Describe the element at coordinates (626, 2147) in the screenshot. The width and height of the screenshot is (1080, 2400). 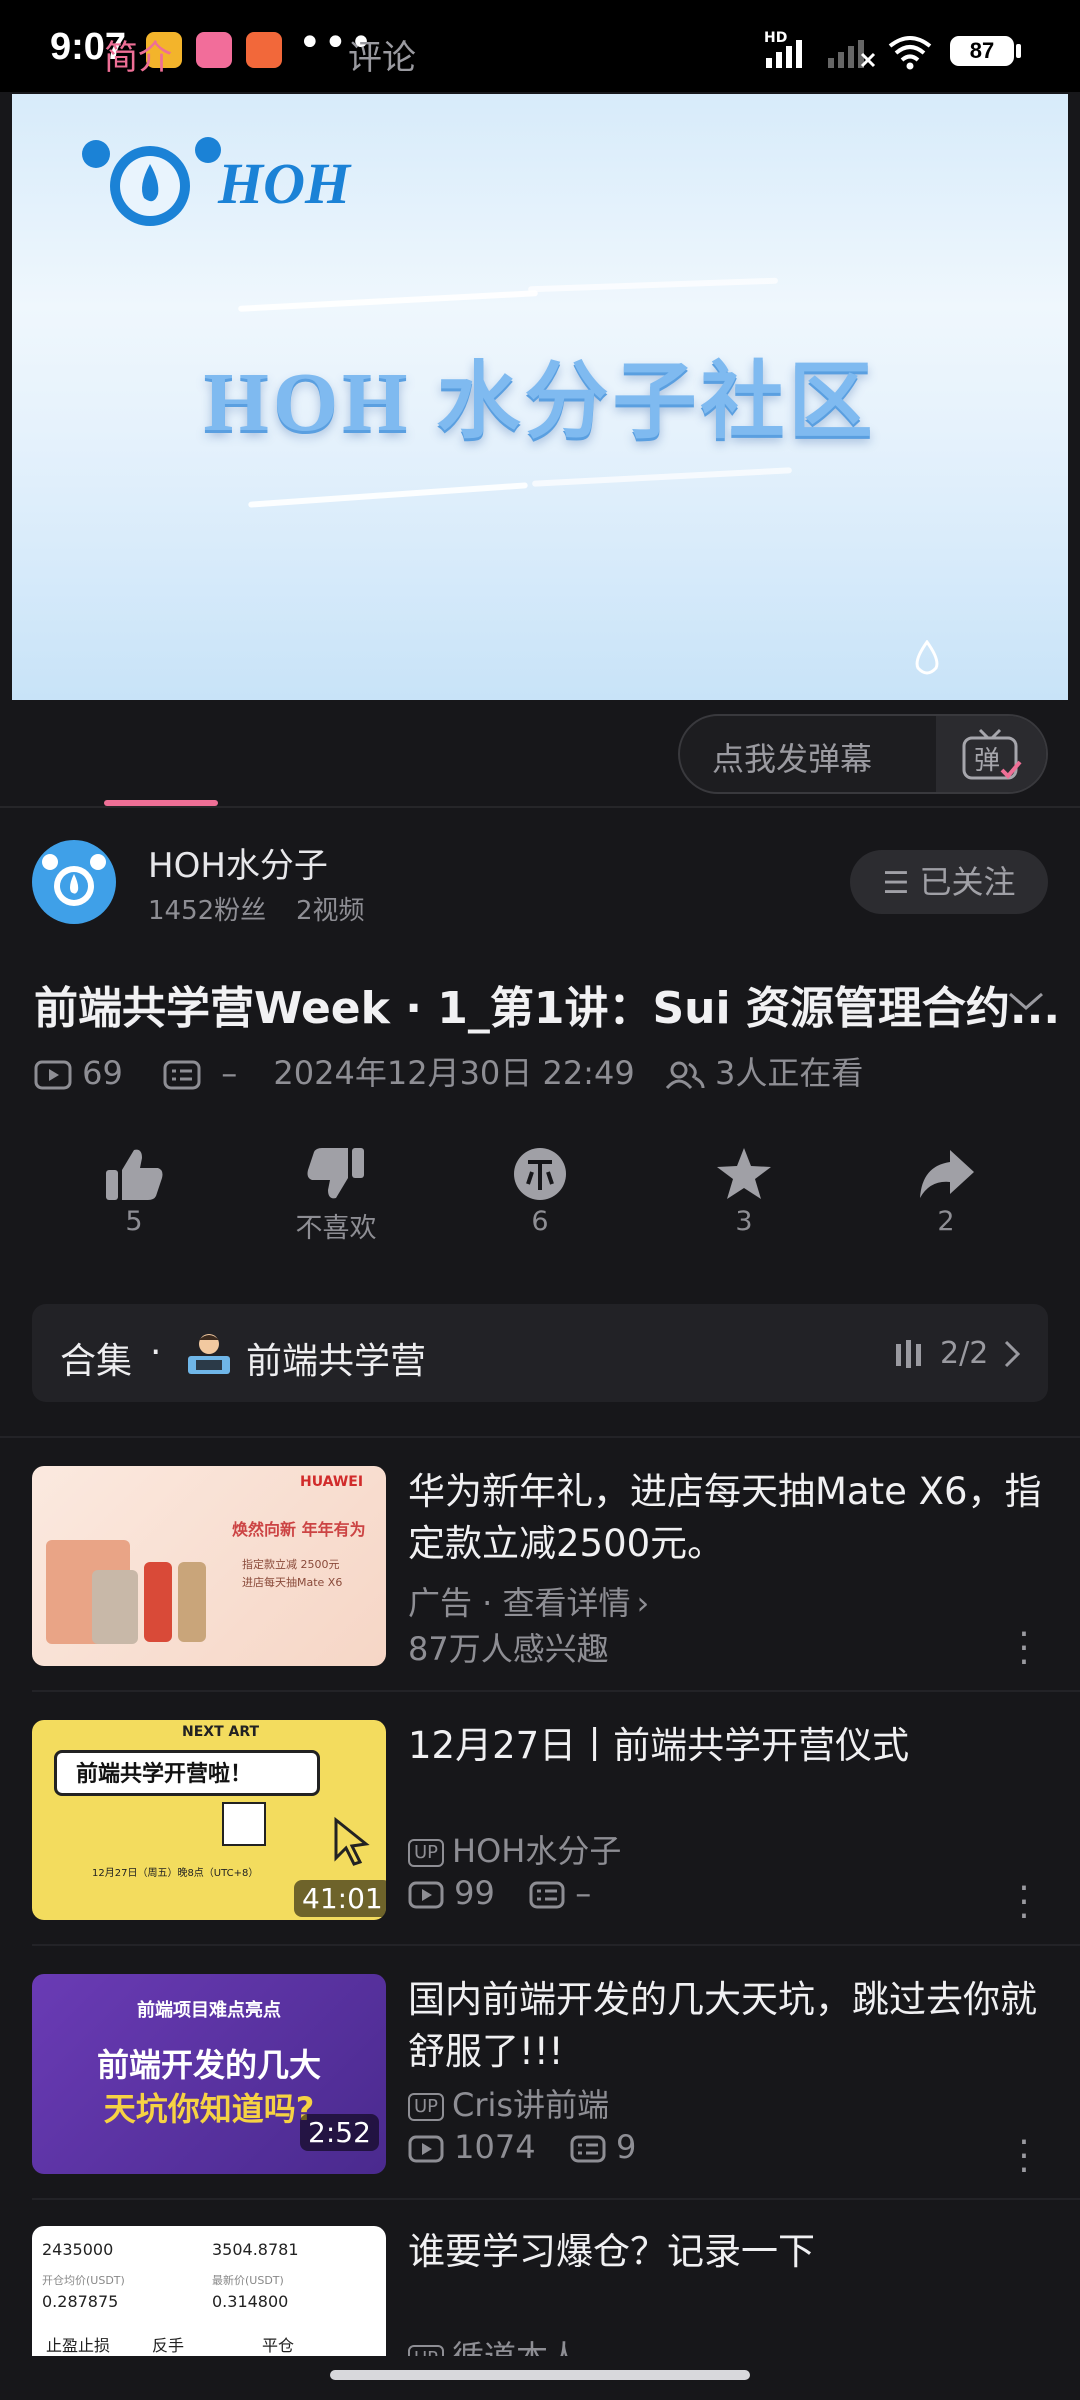
I see `danmaku-count: 9` at that location.